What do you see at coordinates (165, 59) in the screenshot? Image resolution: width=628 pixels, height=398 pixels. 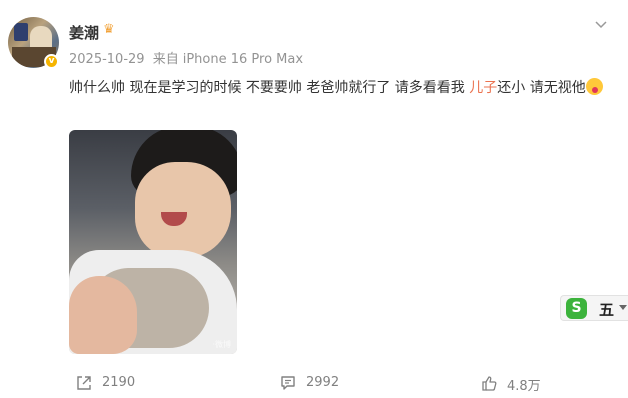 I see `post-source-prefix: 来自` at bounding box center [165, 59].